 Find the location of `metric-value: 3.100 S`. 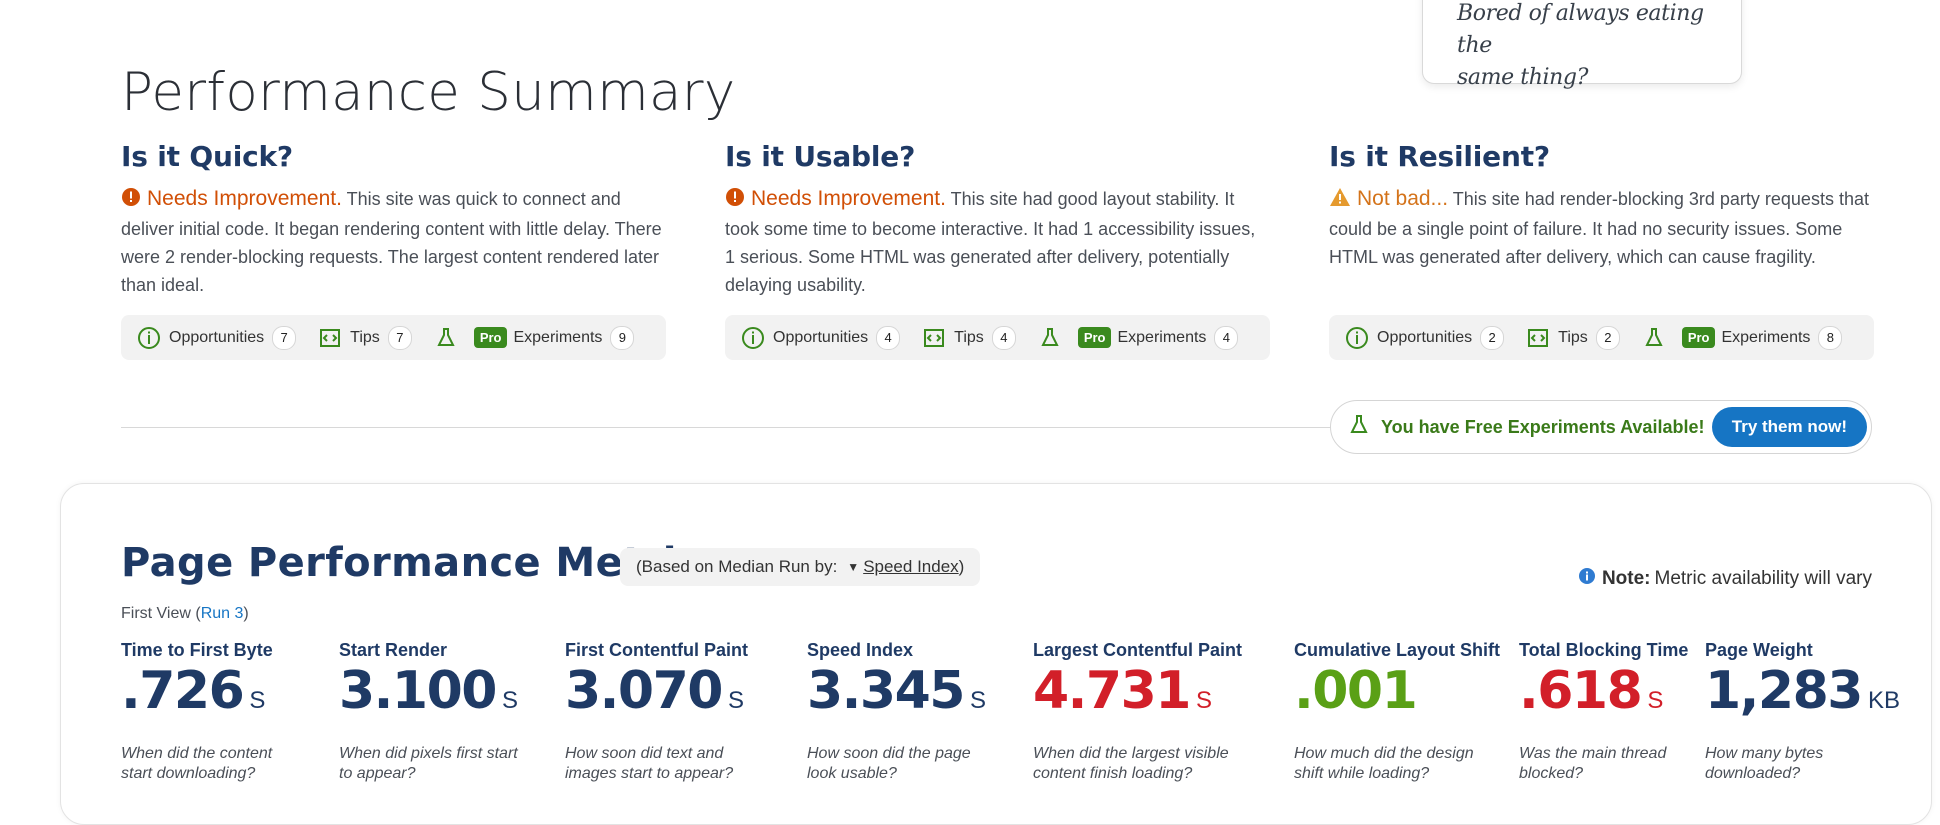

metric-value: 3.100 S is located at coordinates (428, 691).